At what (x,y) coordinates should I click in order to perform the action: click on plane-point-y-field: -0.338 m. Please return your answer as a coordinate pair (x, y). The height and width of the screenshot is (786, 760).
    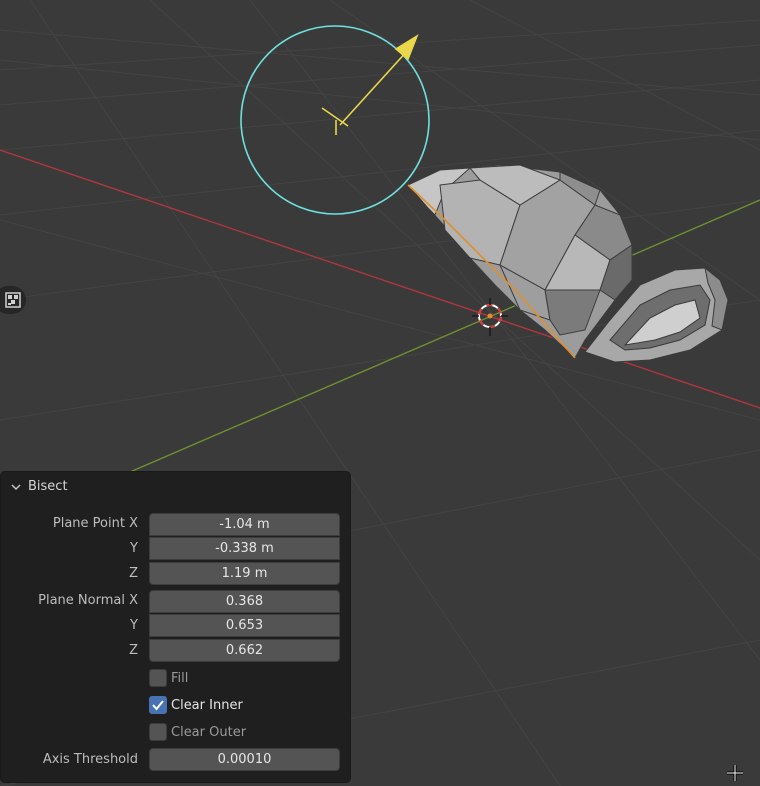
    Looking at the image, I should click on (244, 548).